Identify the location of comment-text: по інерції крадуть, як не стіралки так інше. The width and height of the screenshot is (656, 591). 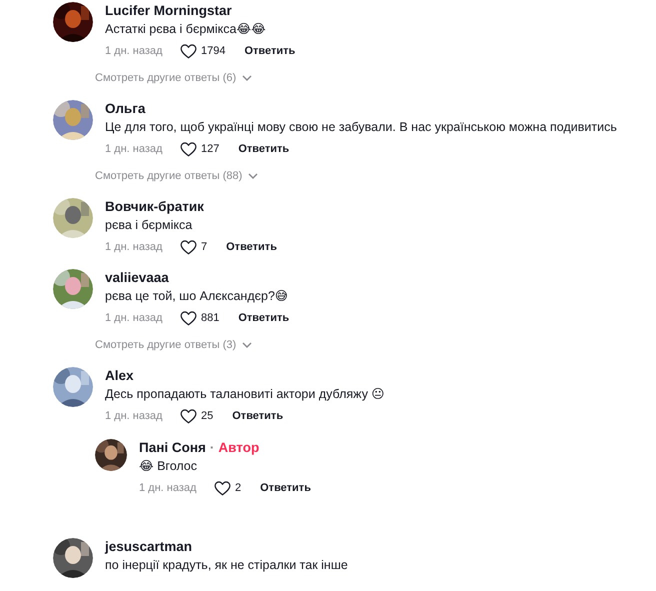
(226, 565).